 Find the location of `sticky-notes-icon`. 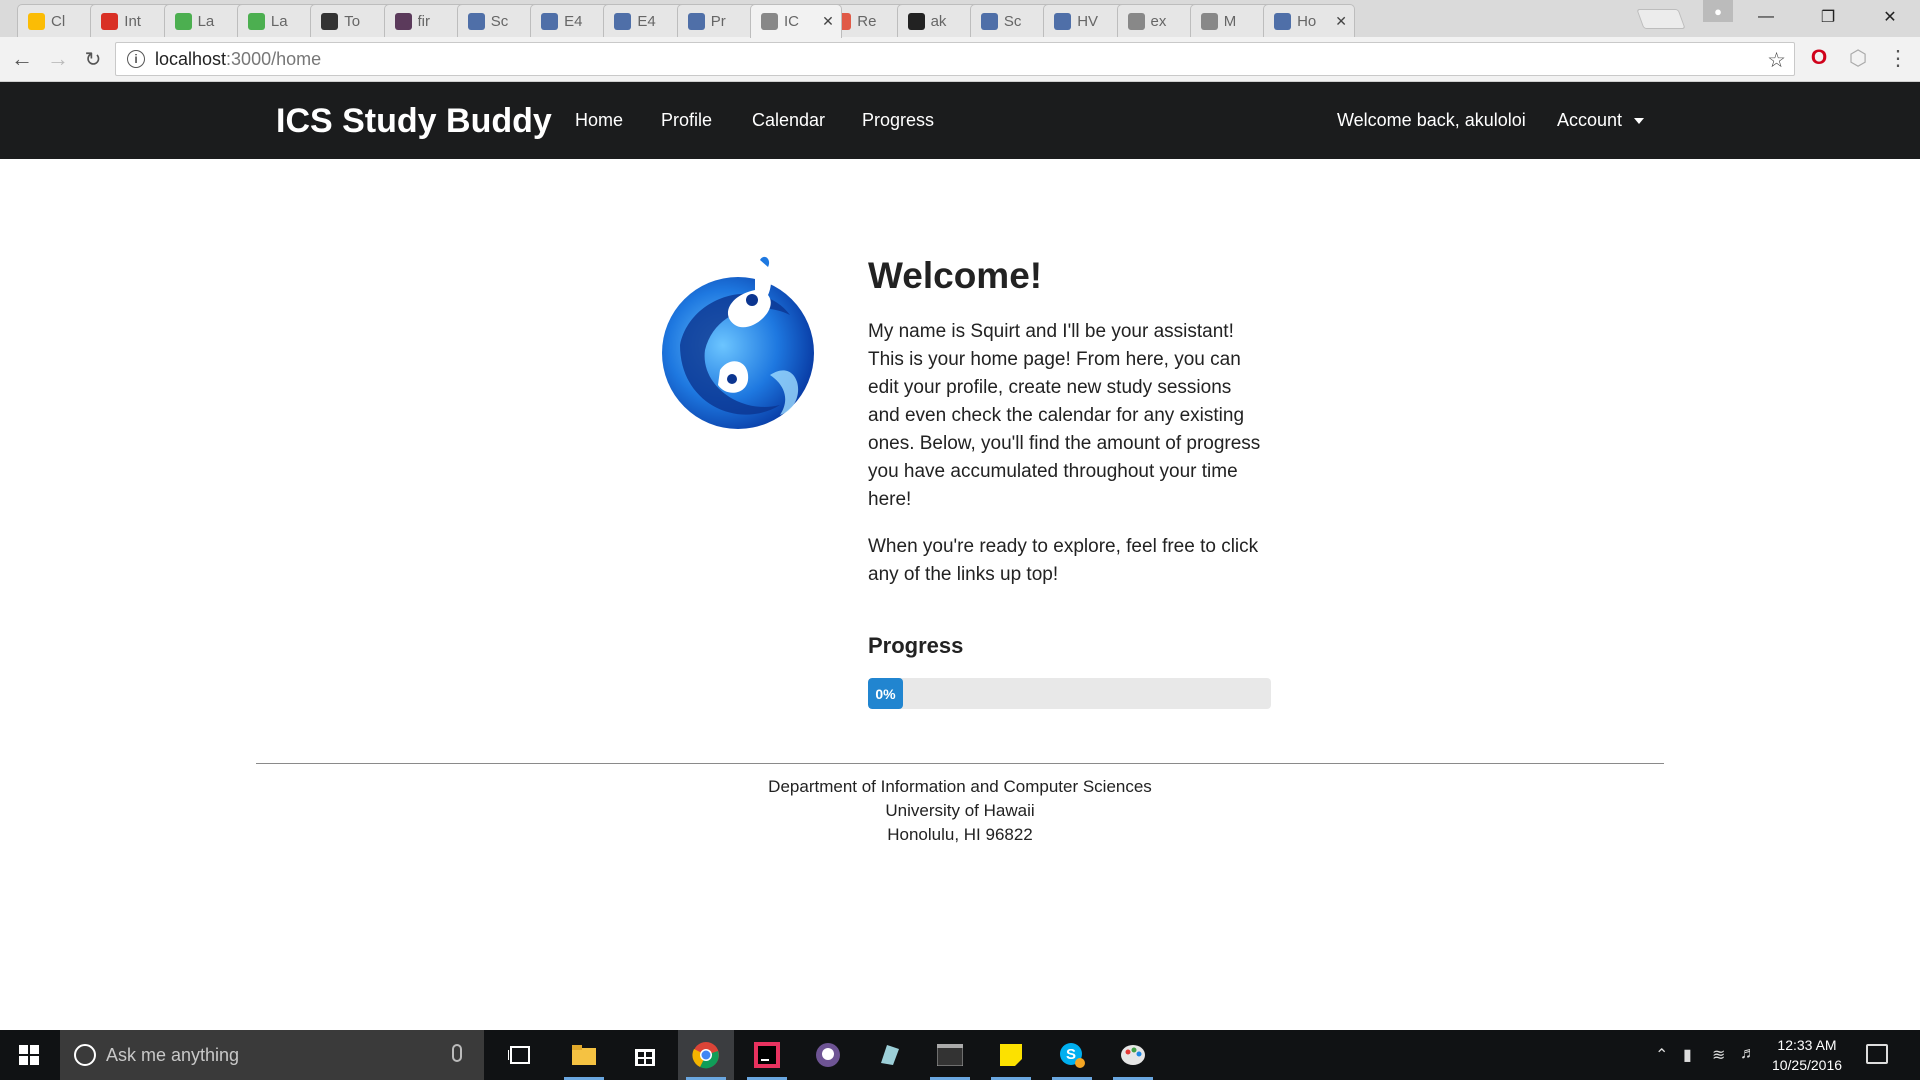

sticky-notes-icon is located at coordinates (1011, 1055).